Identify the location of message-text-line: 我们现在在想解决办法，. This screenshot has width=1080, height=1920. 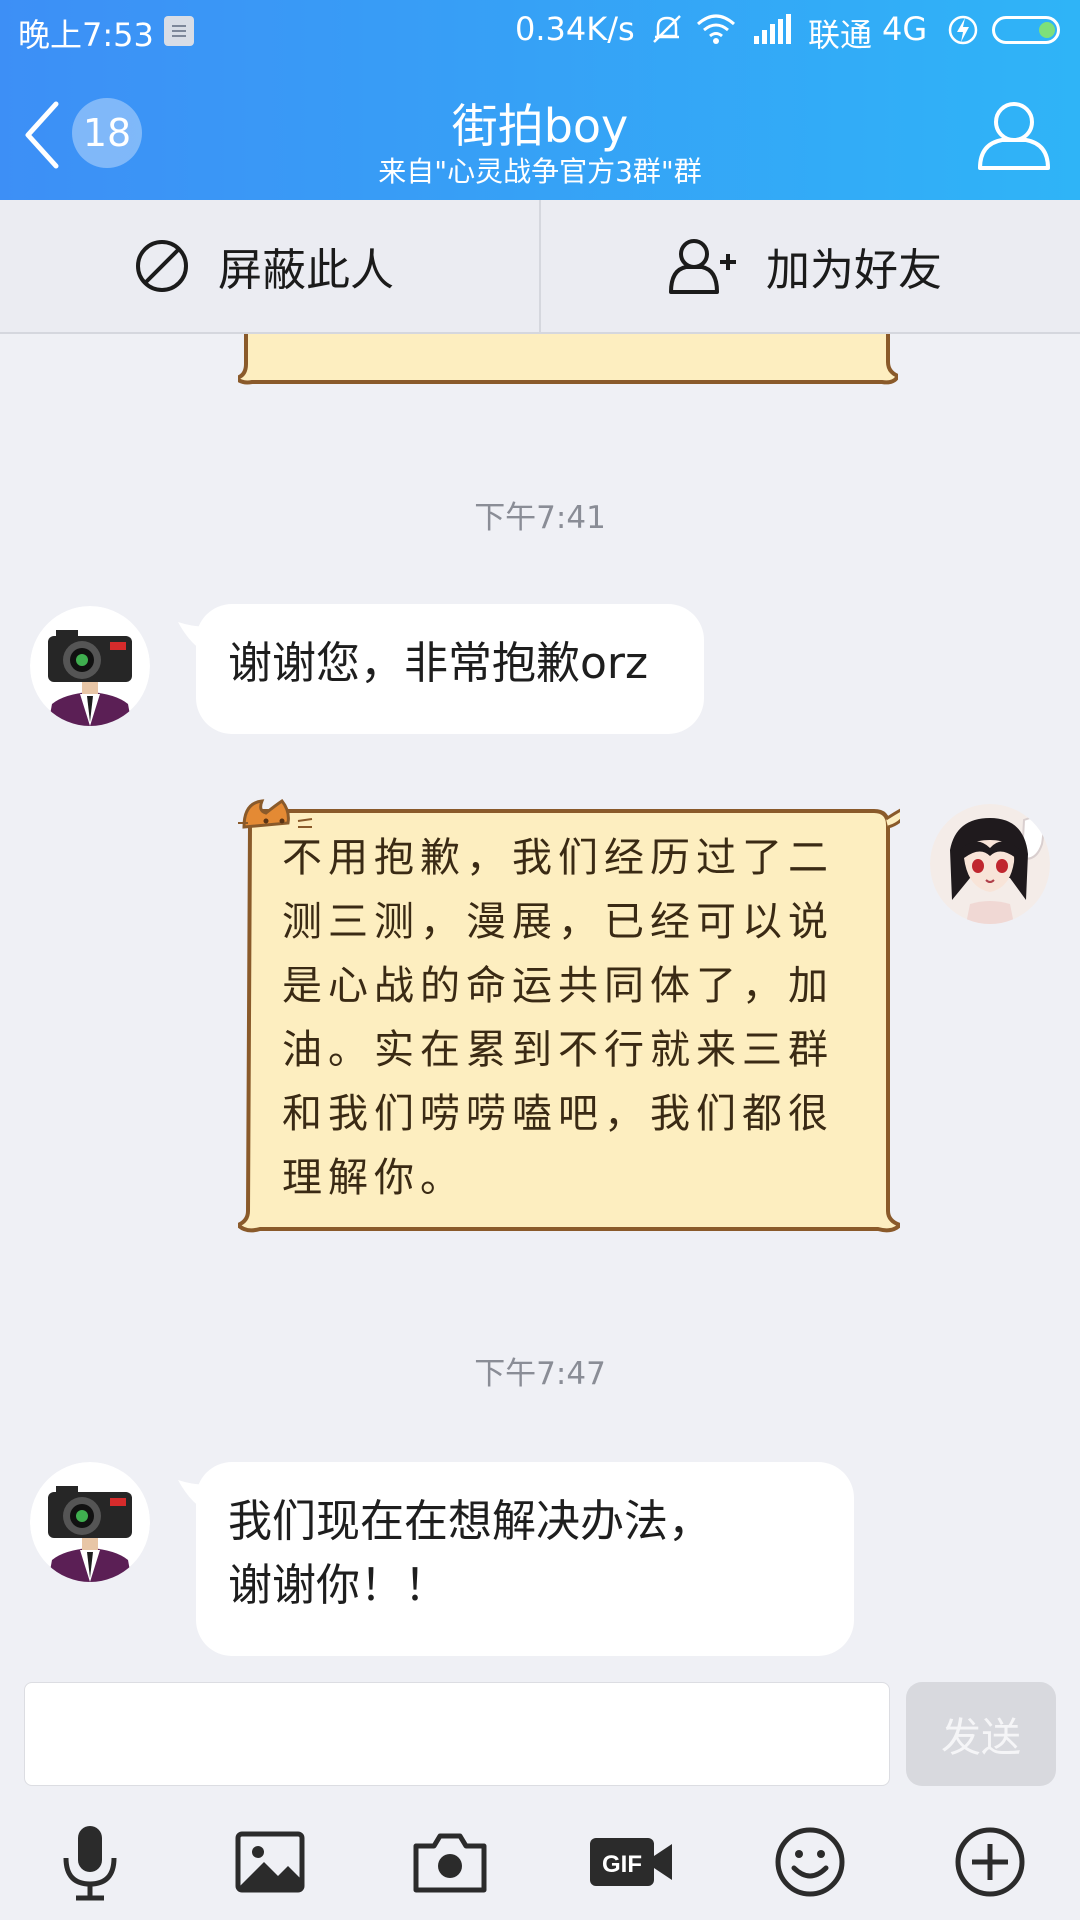
(470, 1521).